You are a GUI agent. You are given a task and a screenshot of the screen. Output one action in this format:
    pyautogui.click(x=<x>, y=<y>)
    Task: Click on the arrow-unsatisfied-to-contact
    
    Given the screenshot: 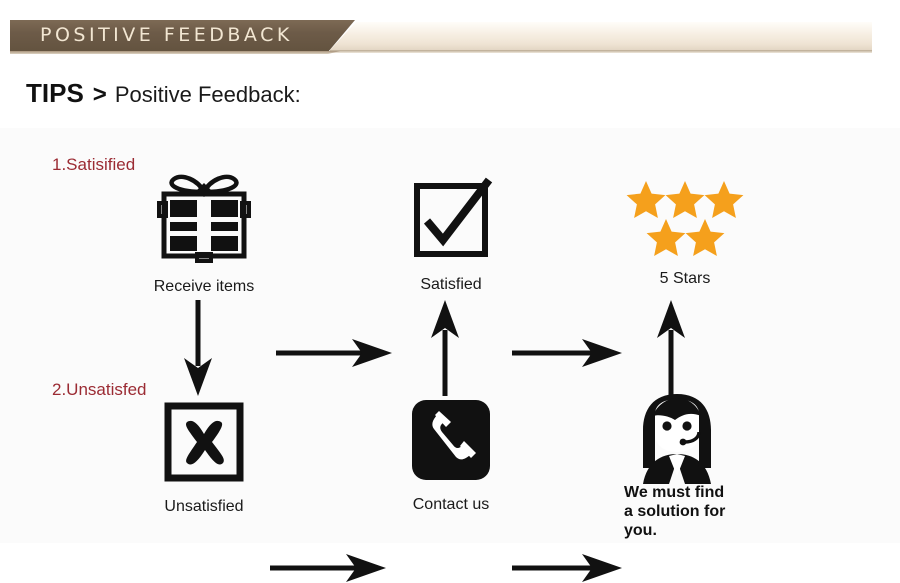 What is the action you would take?
    pyautogui.click(x=328, y=568)
    